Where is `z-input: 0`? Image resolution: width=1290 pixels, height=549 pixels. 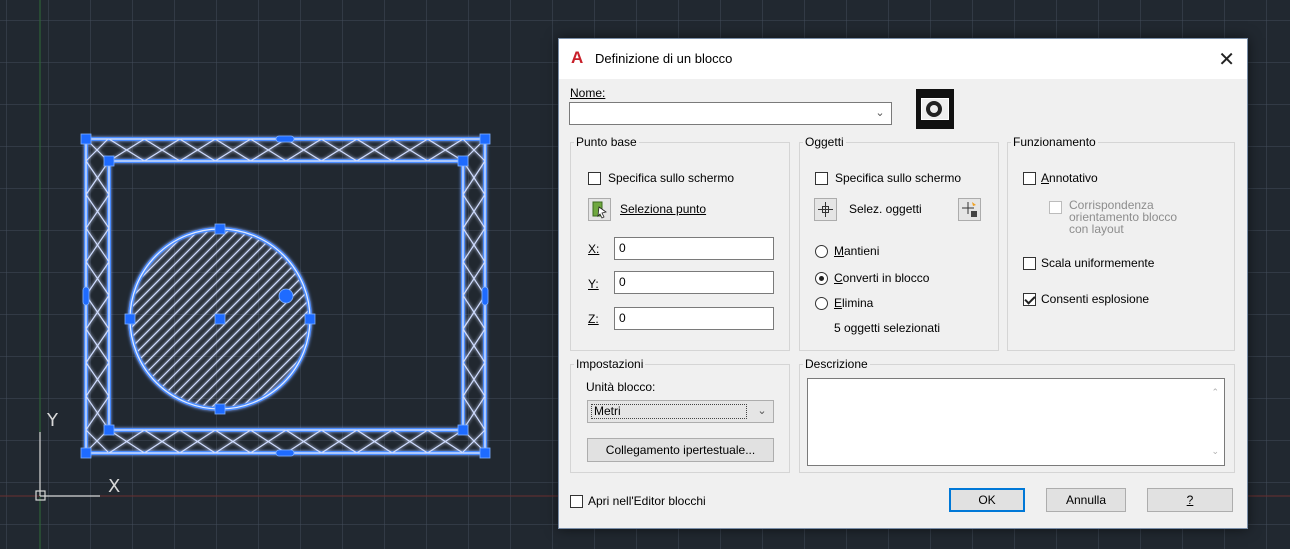 z-input: 0 is located at coordinates (694, 318).